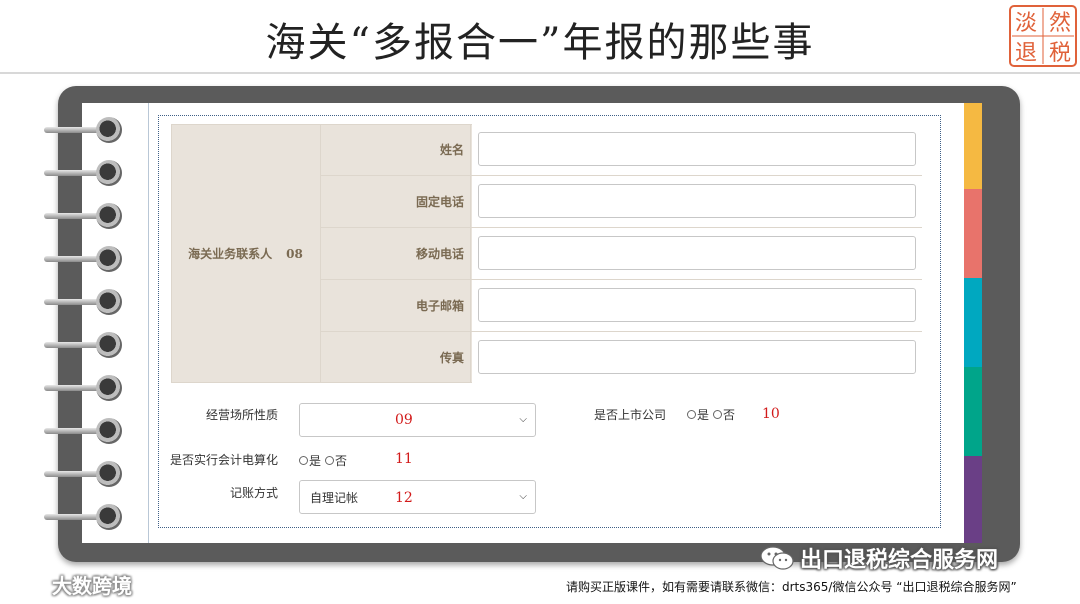  Describe the element at coordinates (777, 558) in the screenshot. I see `wechat-icon` at that location.